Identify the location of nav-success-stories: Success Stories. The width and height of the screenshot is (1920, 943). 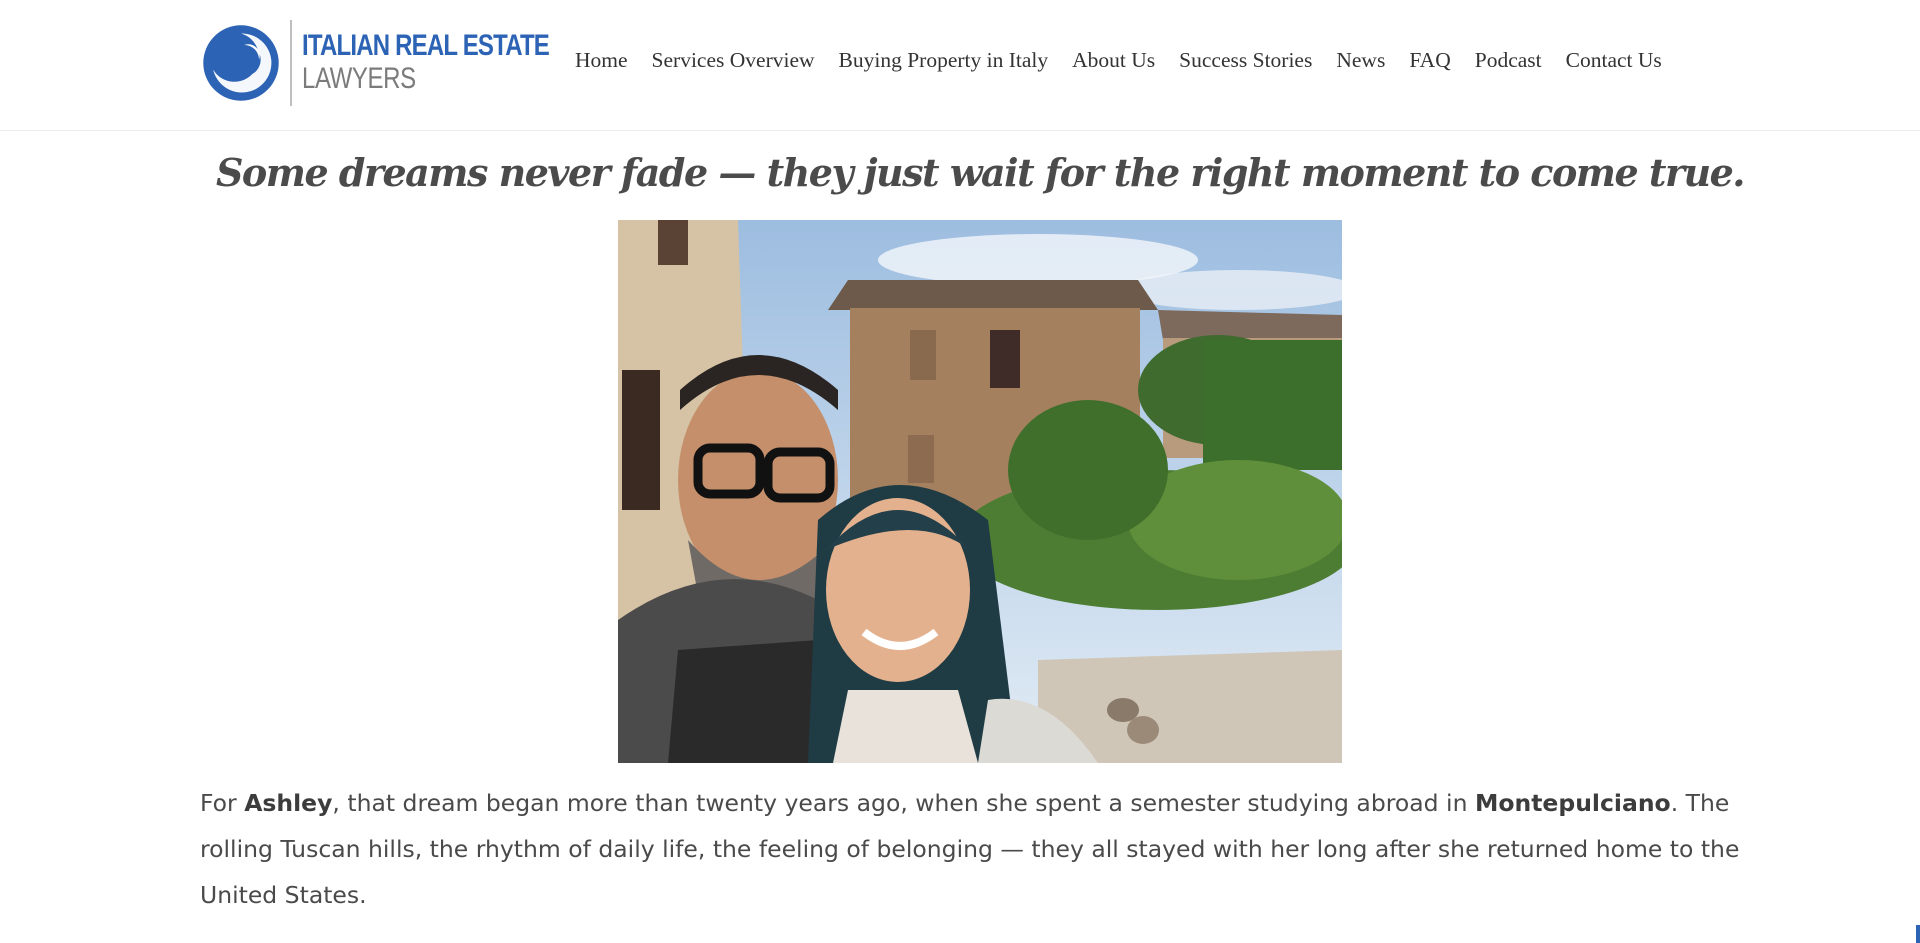
(1245, 60).